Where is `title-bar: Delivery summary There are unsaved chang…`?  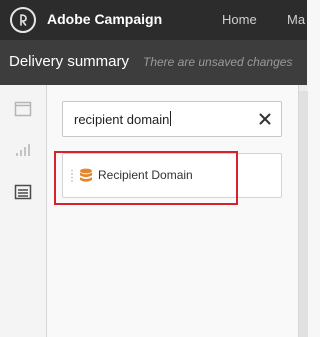 title-bar: Delivery summary There are unsaved chang… is located at coordinates (153, 62).